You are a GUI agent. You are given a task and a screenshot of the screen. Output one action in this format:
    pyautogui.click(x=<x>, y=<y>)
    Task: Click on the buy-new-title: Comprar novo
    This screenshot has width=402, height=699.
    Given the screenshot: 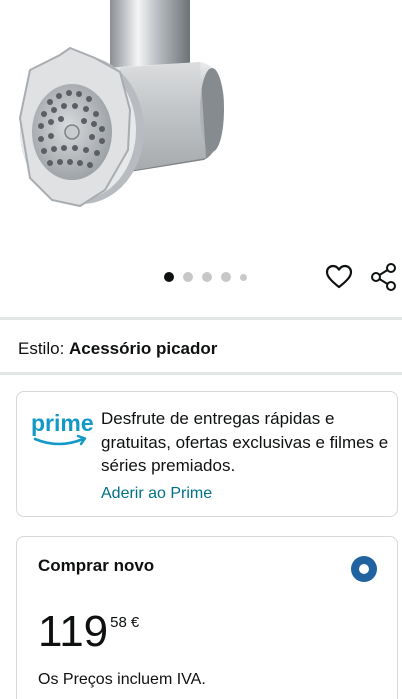 What is the action you would take?
    pyautogui.click(x=96, y=565)
    